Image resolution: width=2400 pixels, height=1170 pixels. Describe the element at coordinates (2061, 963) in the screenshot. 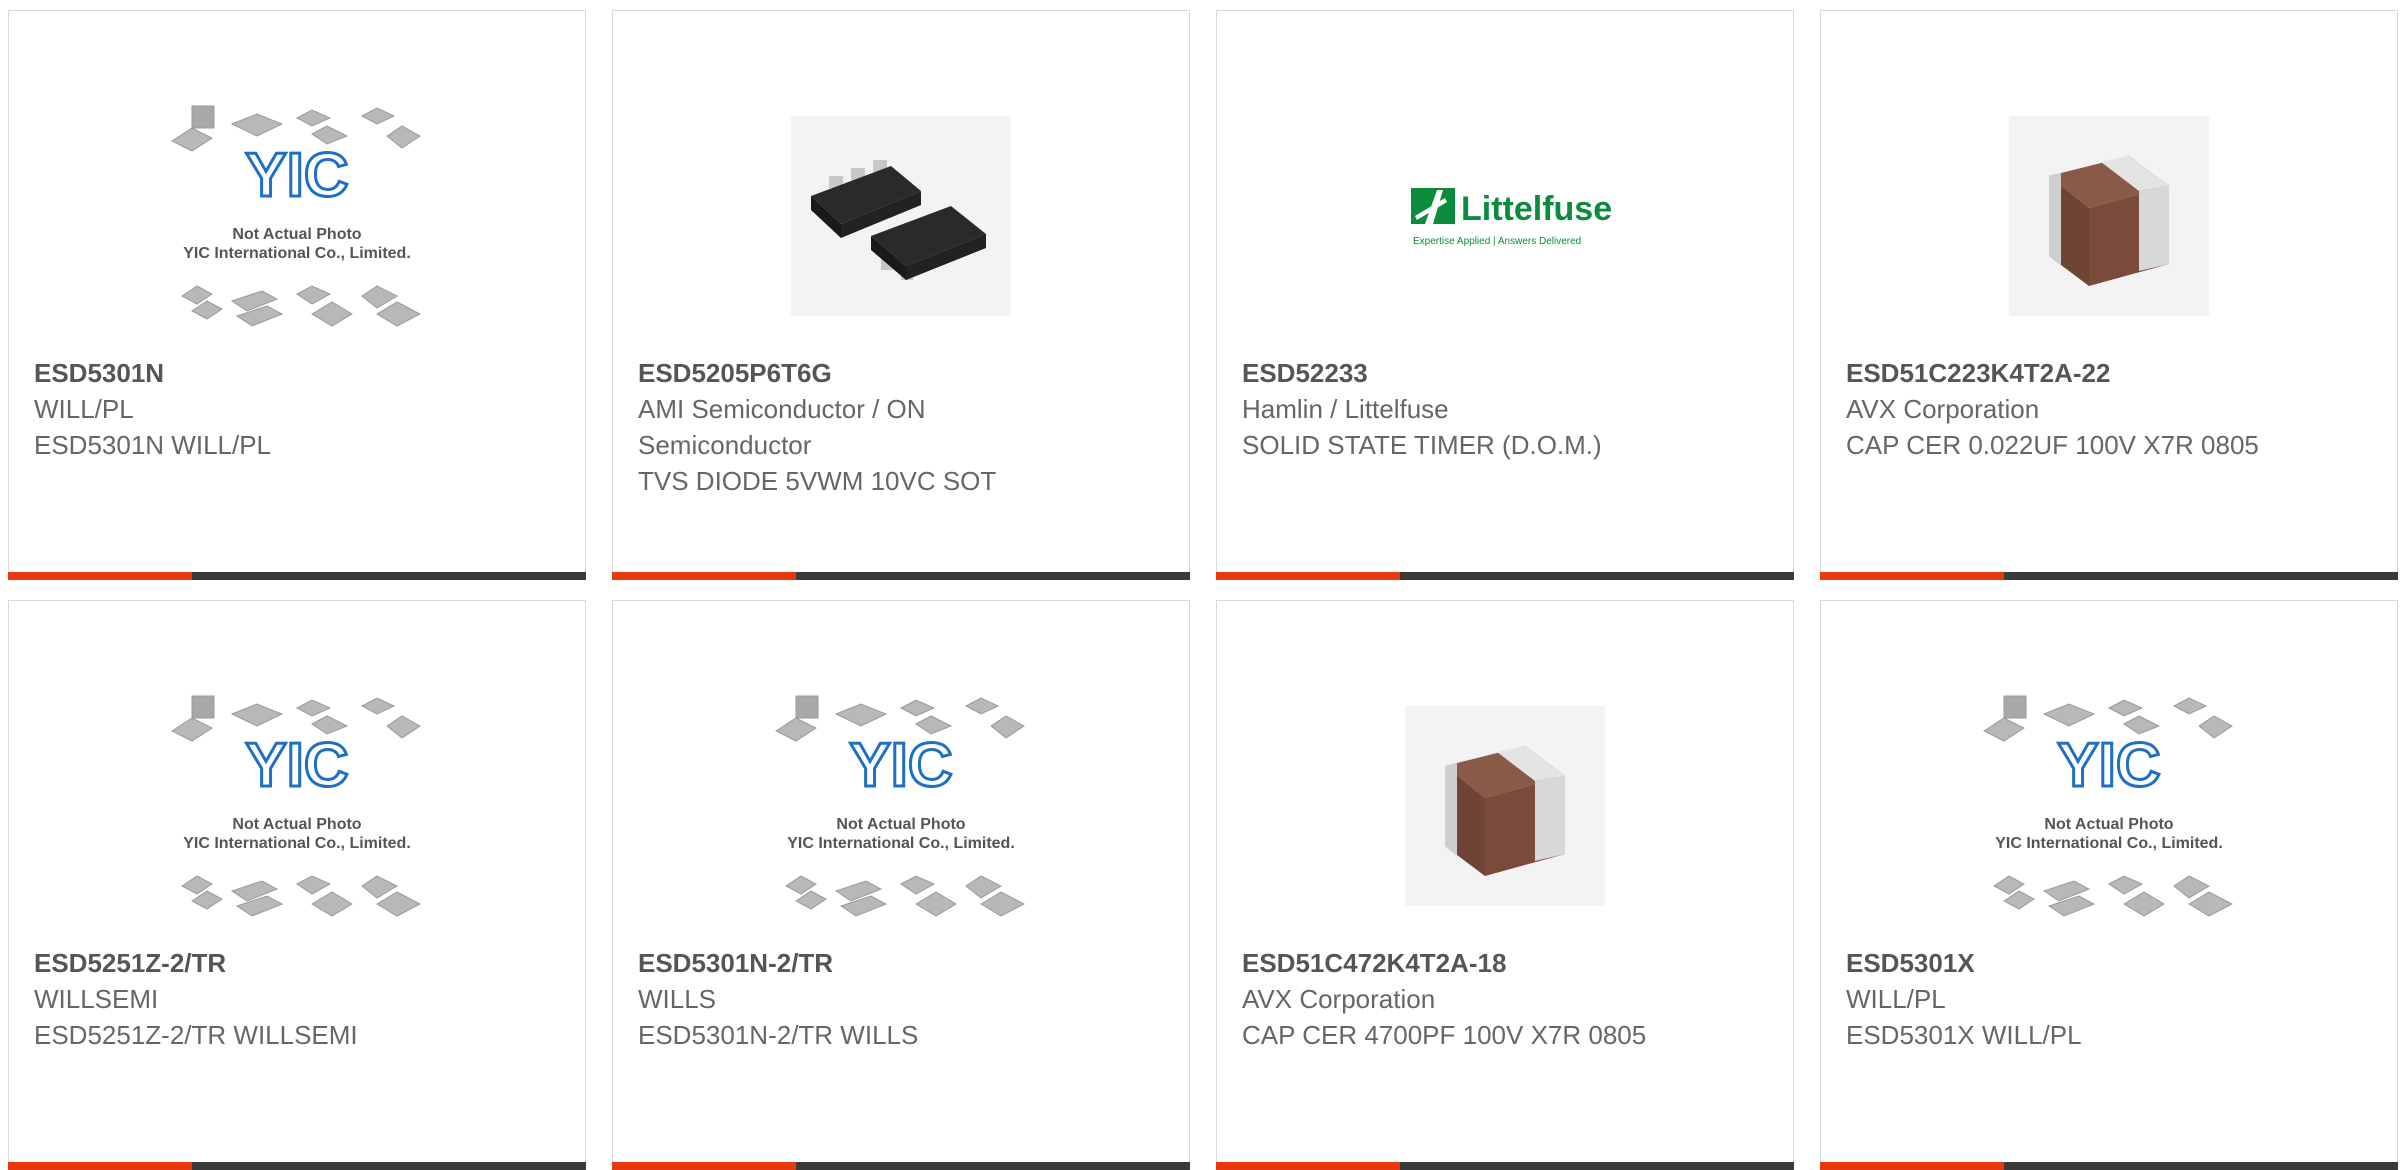

I see `part-number: ESD5301X` at that location.